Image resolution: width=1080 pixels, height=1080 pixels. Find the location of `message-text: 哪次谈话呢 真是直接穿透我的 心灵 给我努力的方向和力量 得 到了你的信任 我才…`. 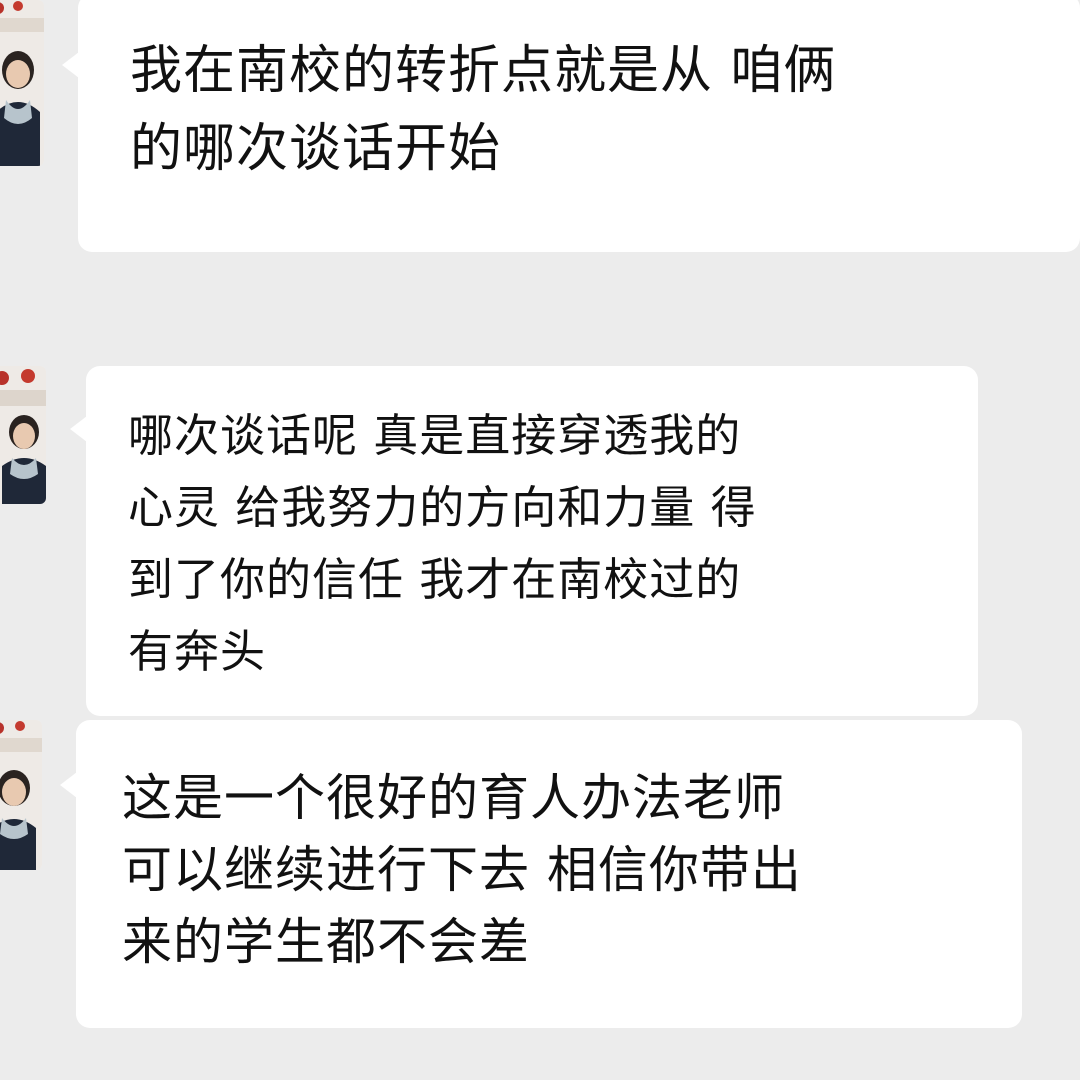

message-text: 哪次谈话呢 真是直接穿透我的 心灵 给我努力的方向和力量 得 到了你的信任 我才… is located at coordinates (442, 543).